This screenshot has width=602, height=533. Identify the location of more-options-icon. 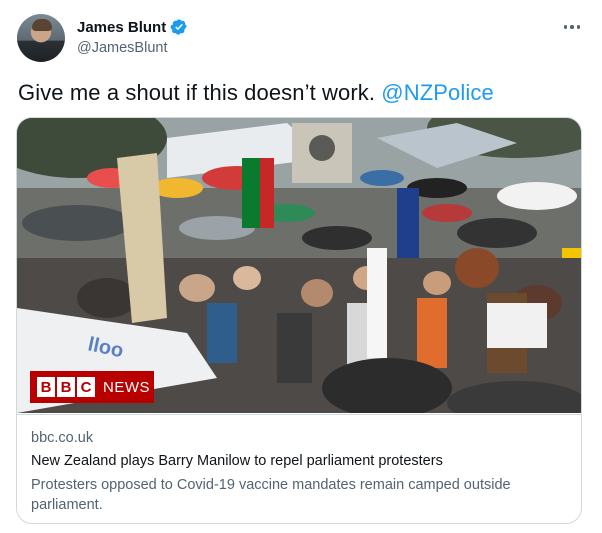
(572, 27).